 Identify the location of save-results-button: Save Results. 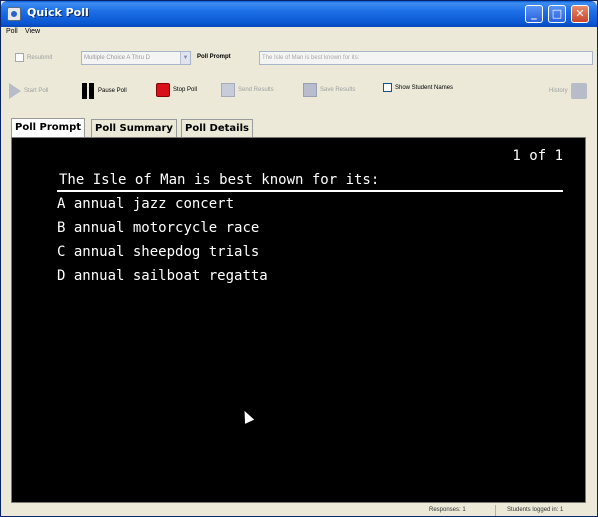
(329, 90).